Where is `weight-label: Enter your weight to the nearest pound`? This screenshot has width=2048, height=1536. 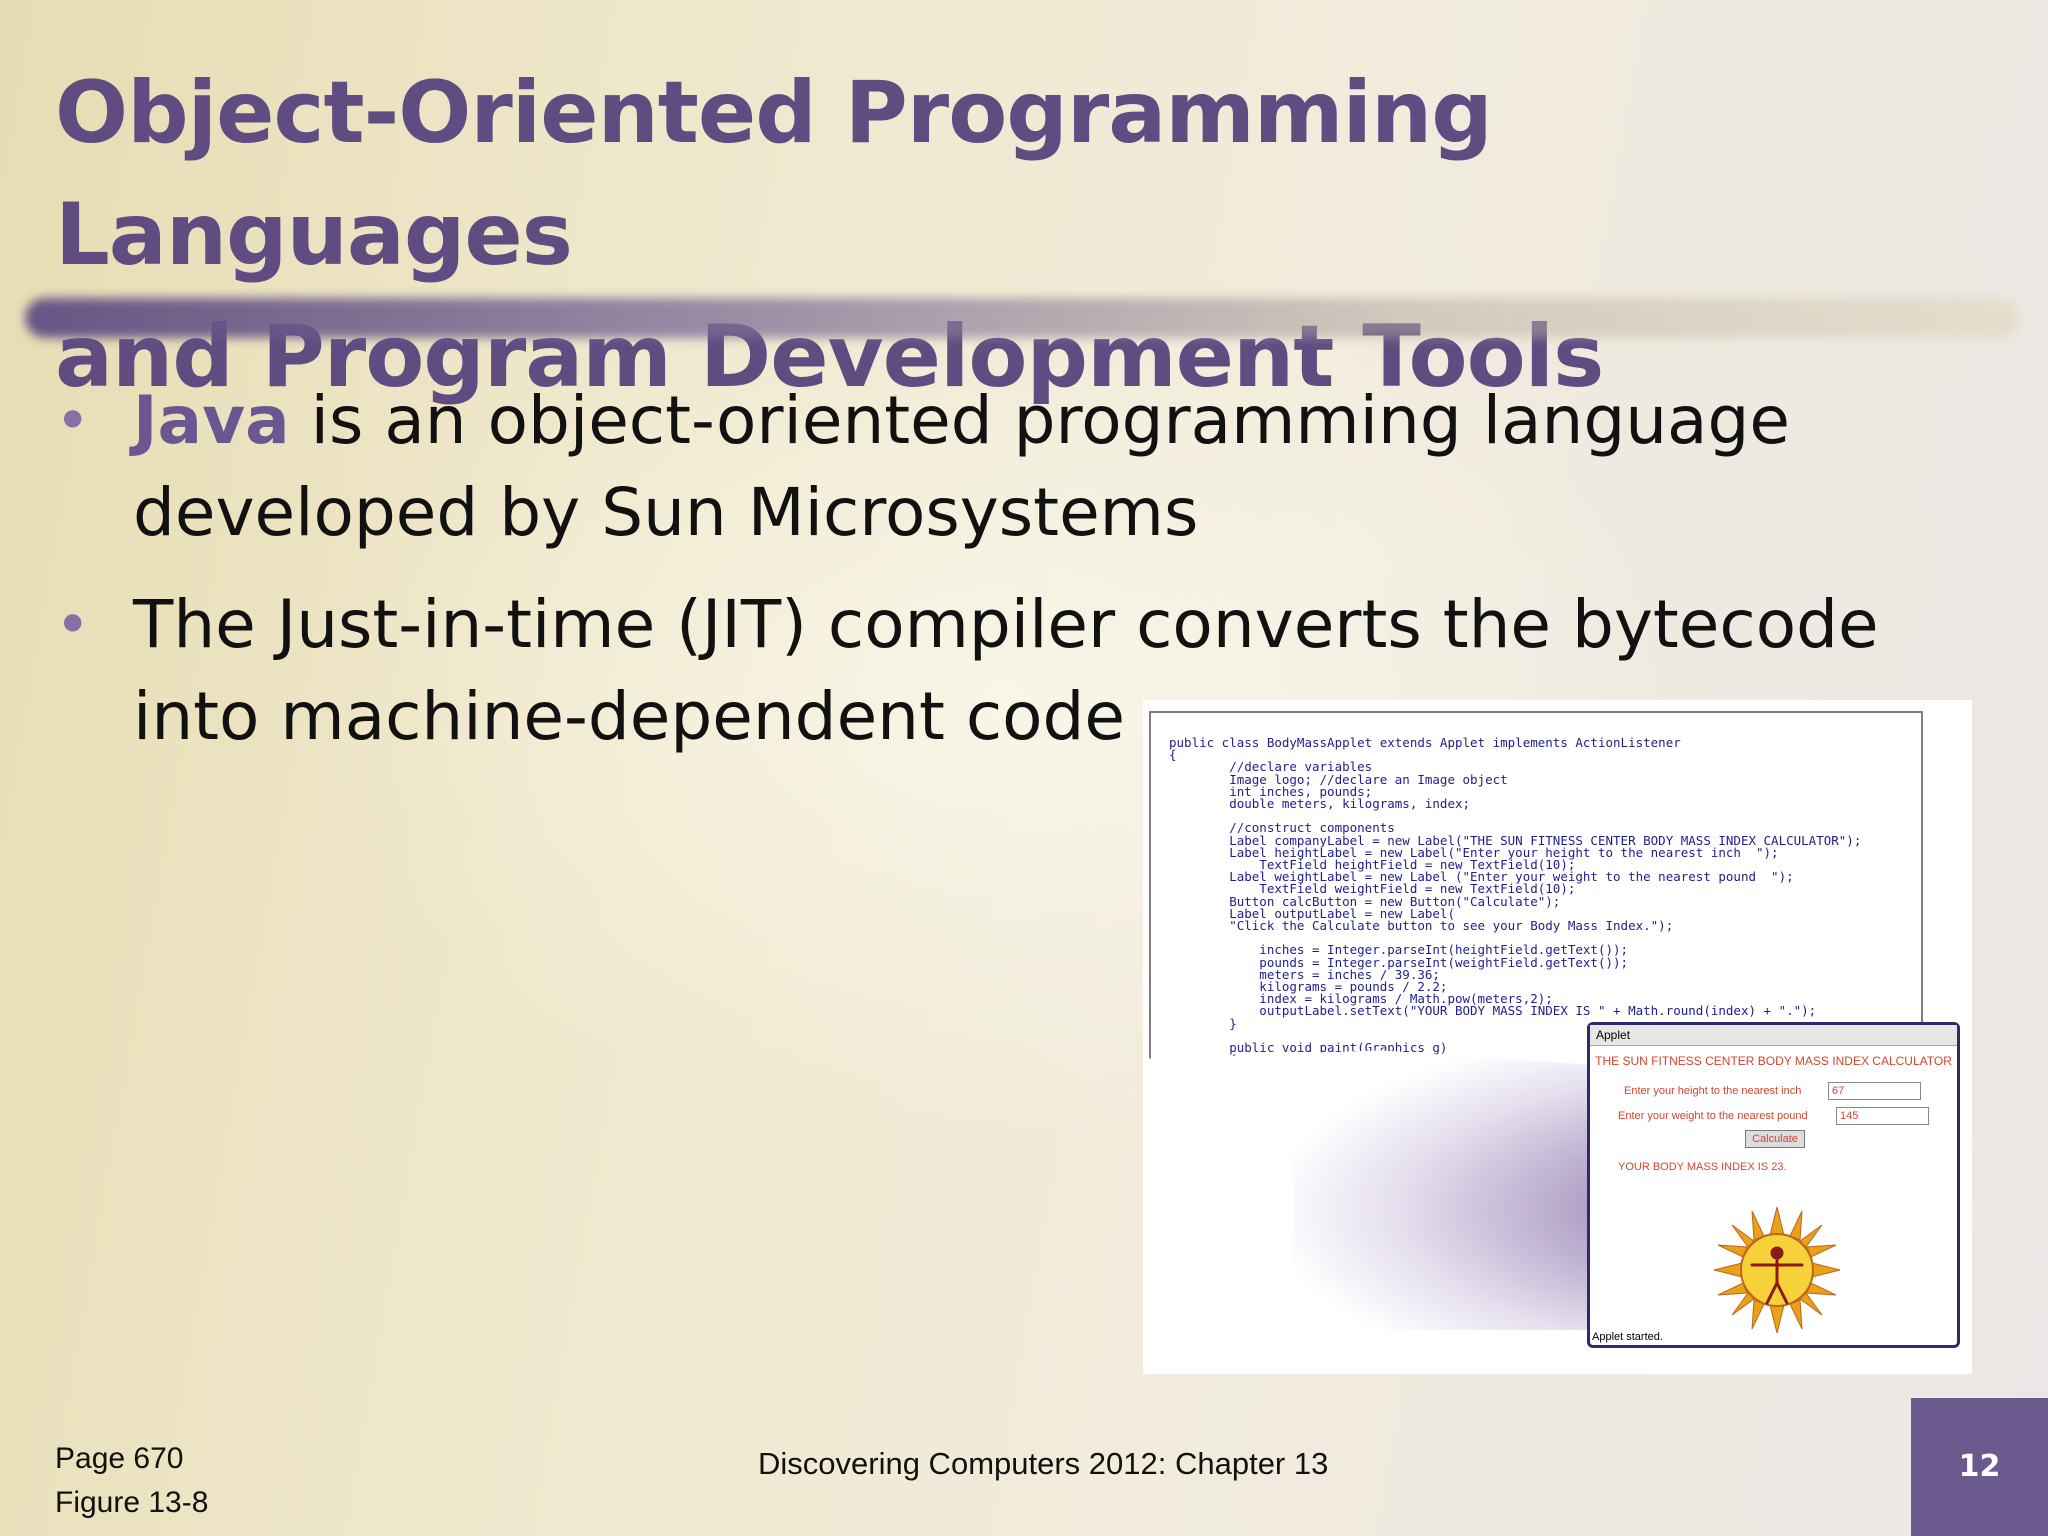 weight-label: Enter your weight to the nearest pound is located at coordinates (1713, 1116).